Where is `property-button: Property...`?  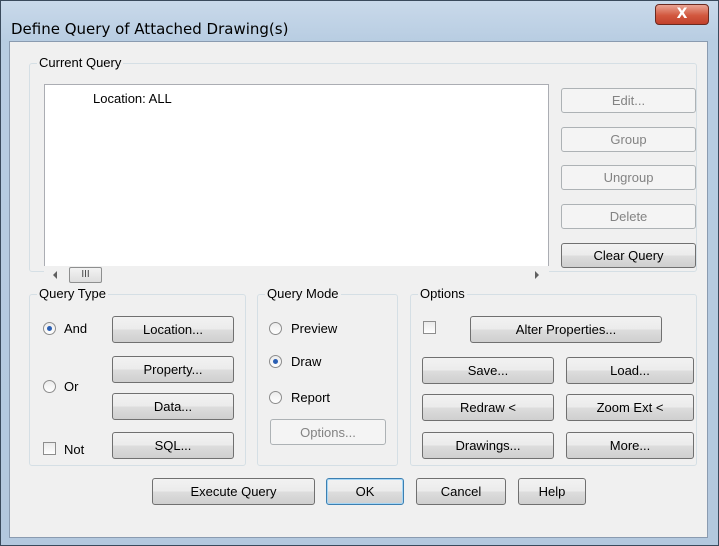 property-button: Property... is located at coordinates (173, 369).